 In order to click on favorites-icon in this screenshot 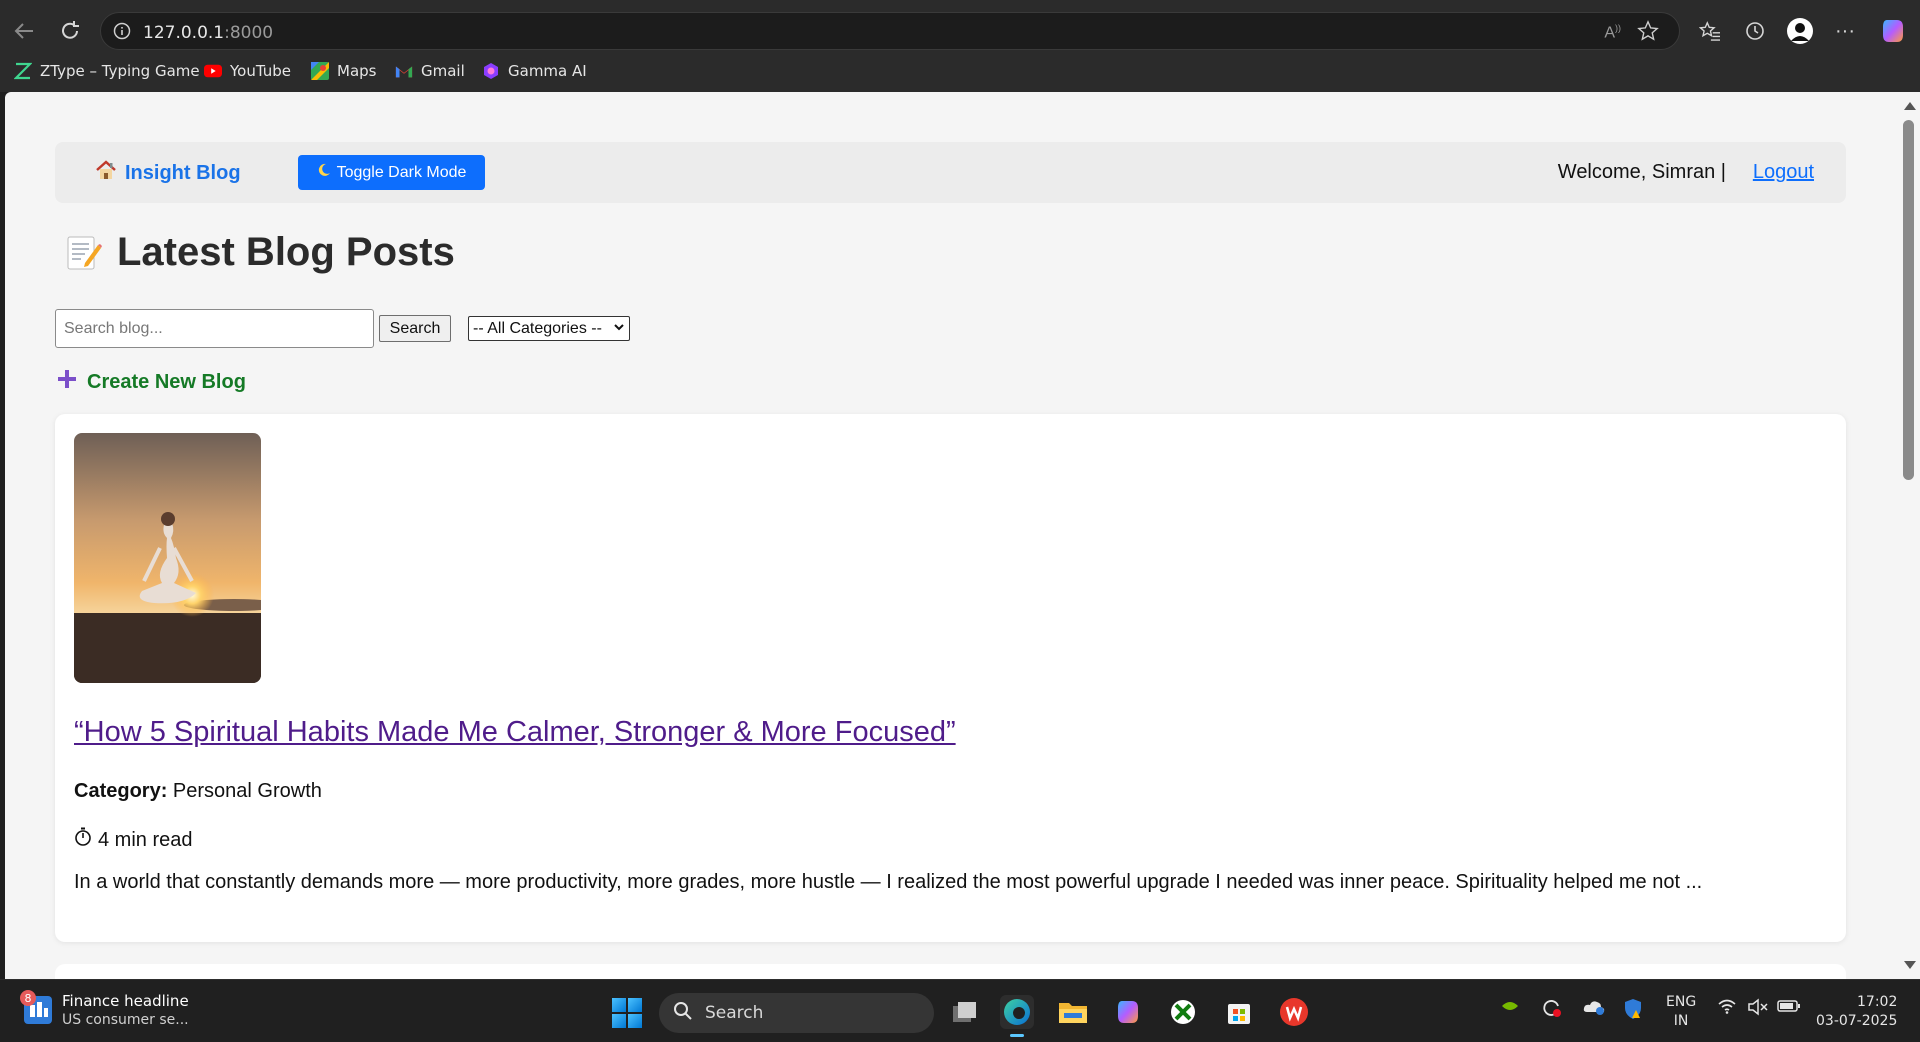, I will do `click(1710, 31)`.